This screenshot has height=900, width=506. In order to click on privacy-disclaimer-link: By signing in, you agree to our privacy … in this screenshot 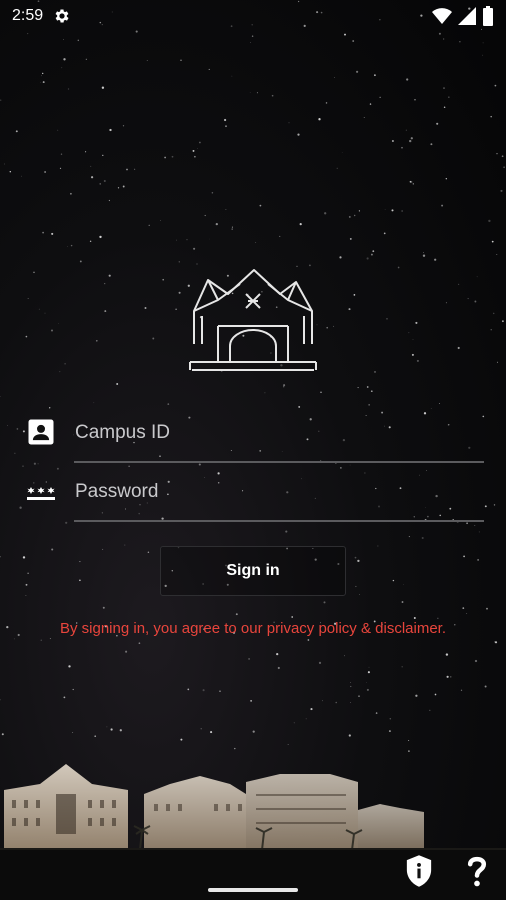, I will do `click(253, 628)`.